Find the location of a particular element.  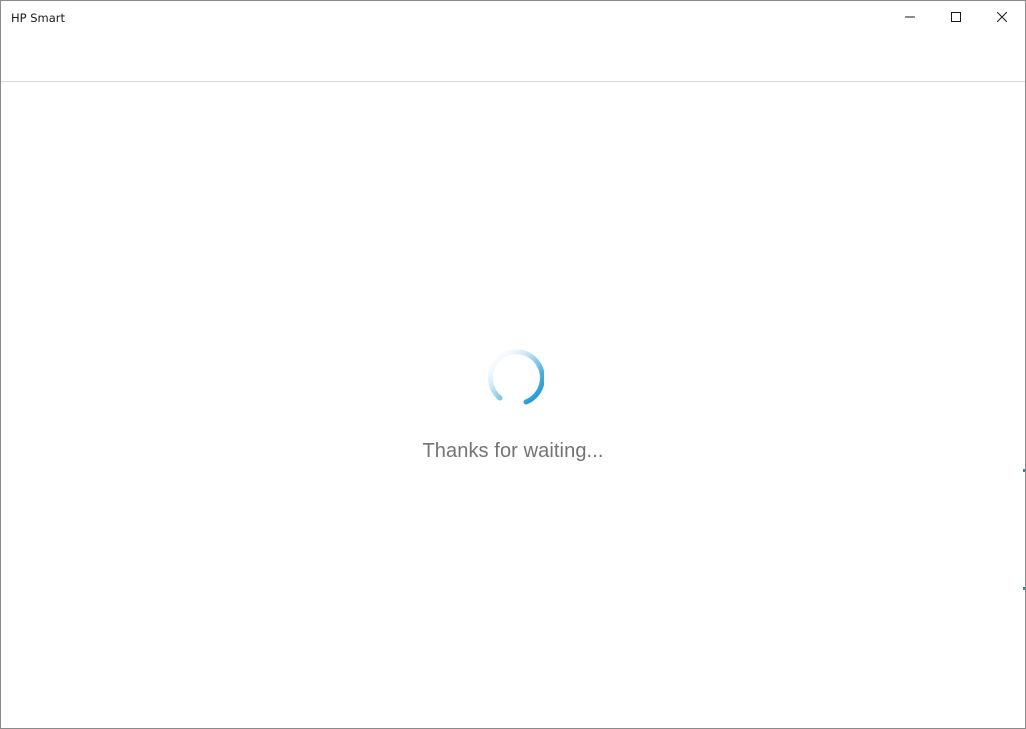

maximize-icon is located at coordinates (956, 17).